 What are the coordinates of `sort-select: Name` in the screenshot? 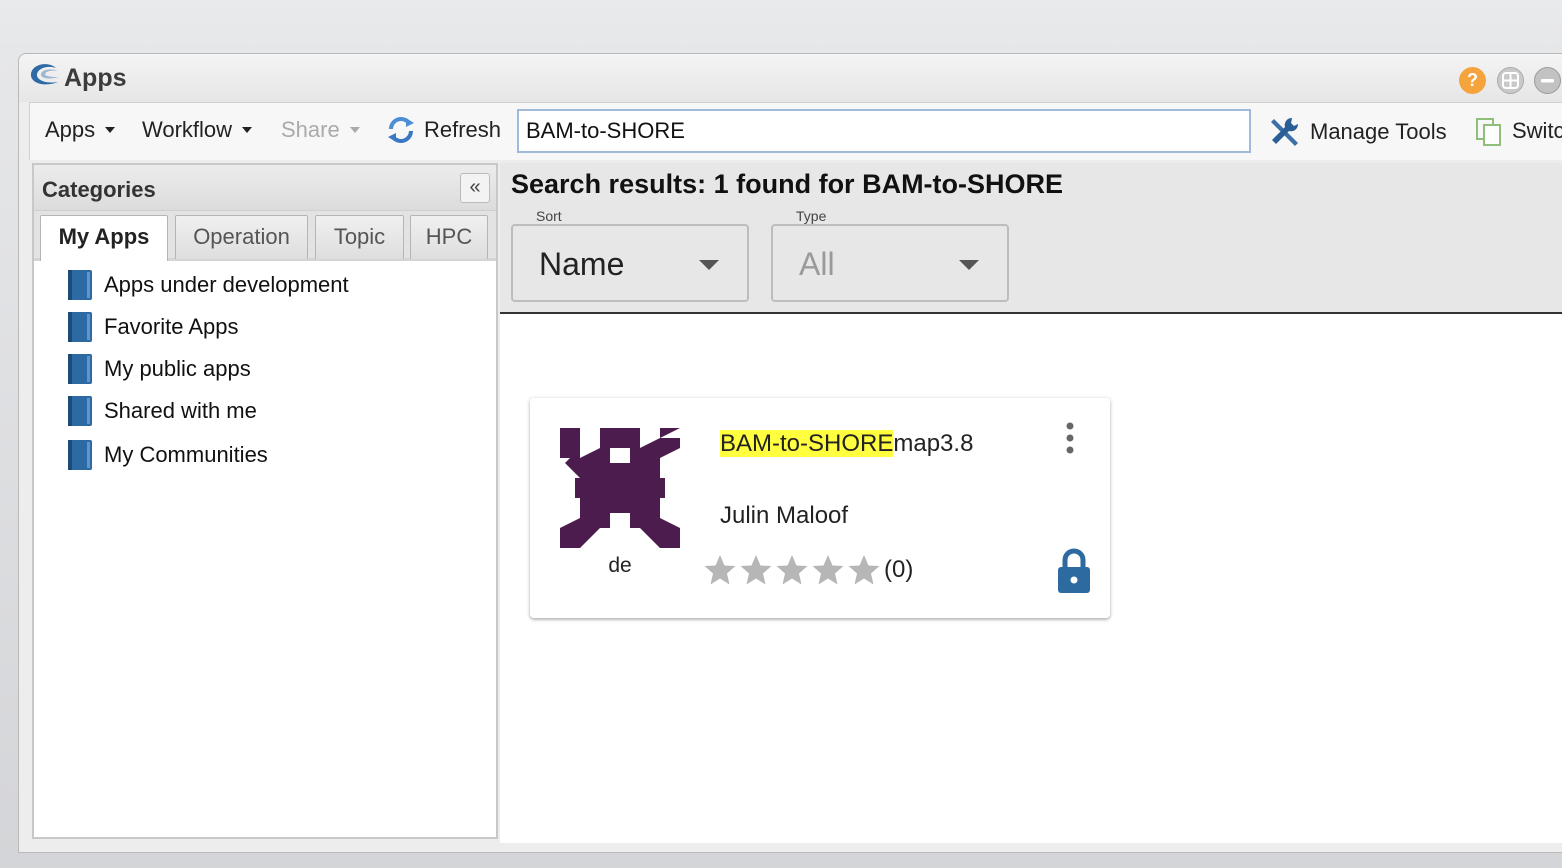 It's located at (630, 263).